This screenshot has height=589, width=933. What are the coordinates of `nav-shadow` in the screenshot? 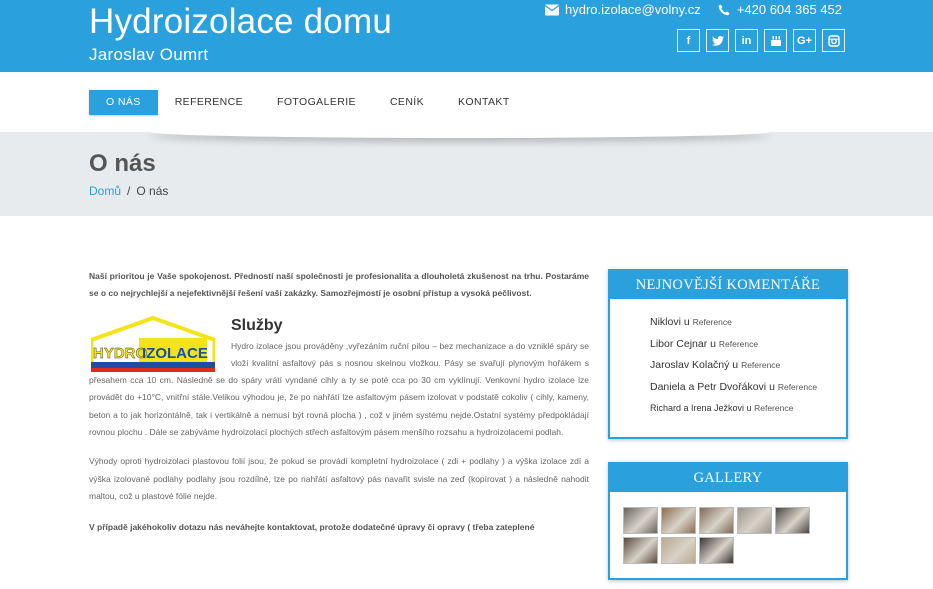 It's located at (460, 135).